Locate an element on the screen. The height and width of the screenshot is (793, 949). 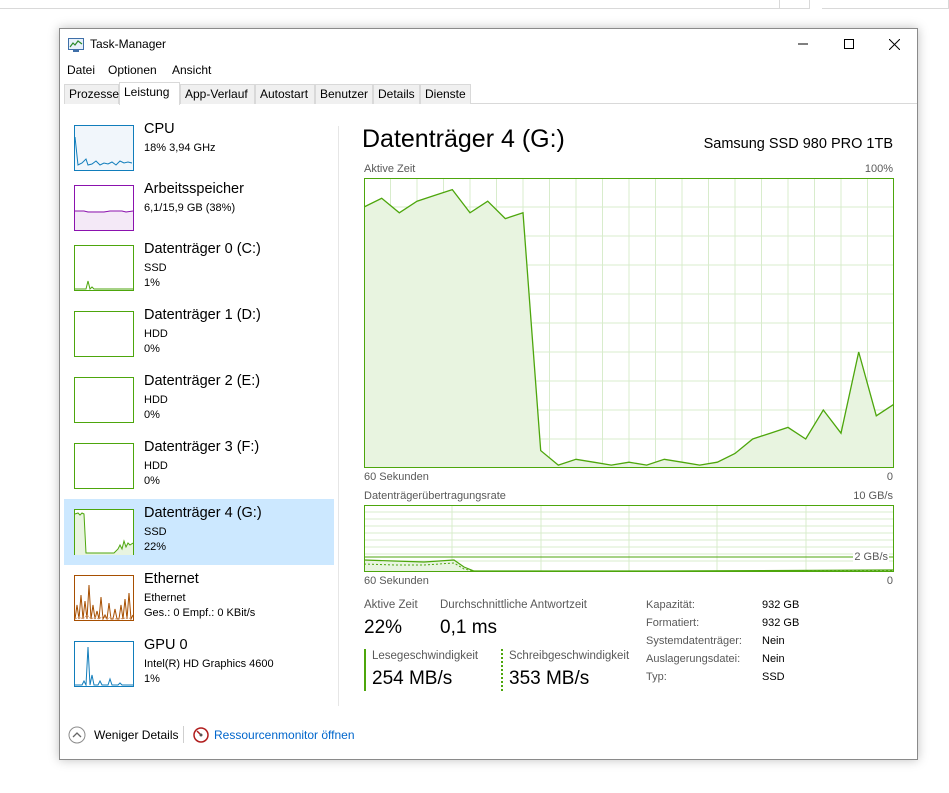
sidebar-item-gpu0: GPU 0 Intel(R) HD Graphics 4600 1% is located at coordinates (199, 664).